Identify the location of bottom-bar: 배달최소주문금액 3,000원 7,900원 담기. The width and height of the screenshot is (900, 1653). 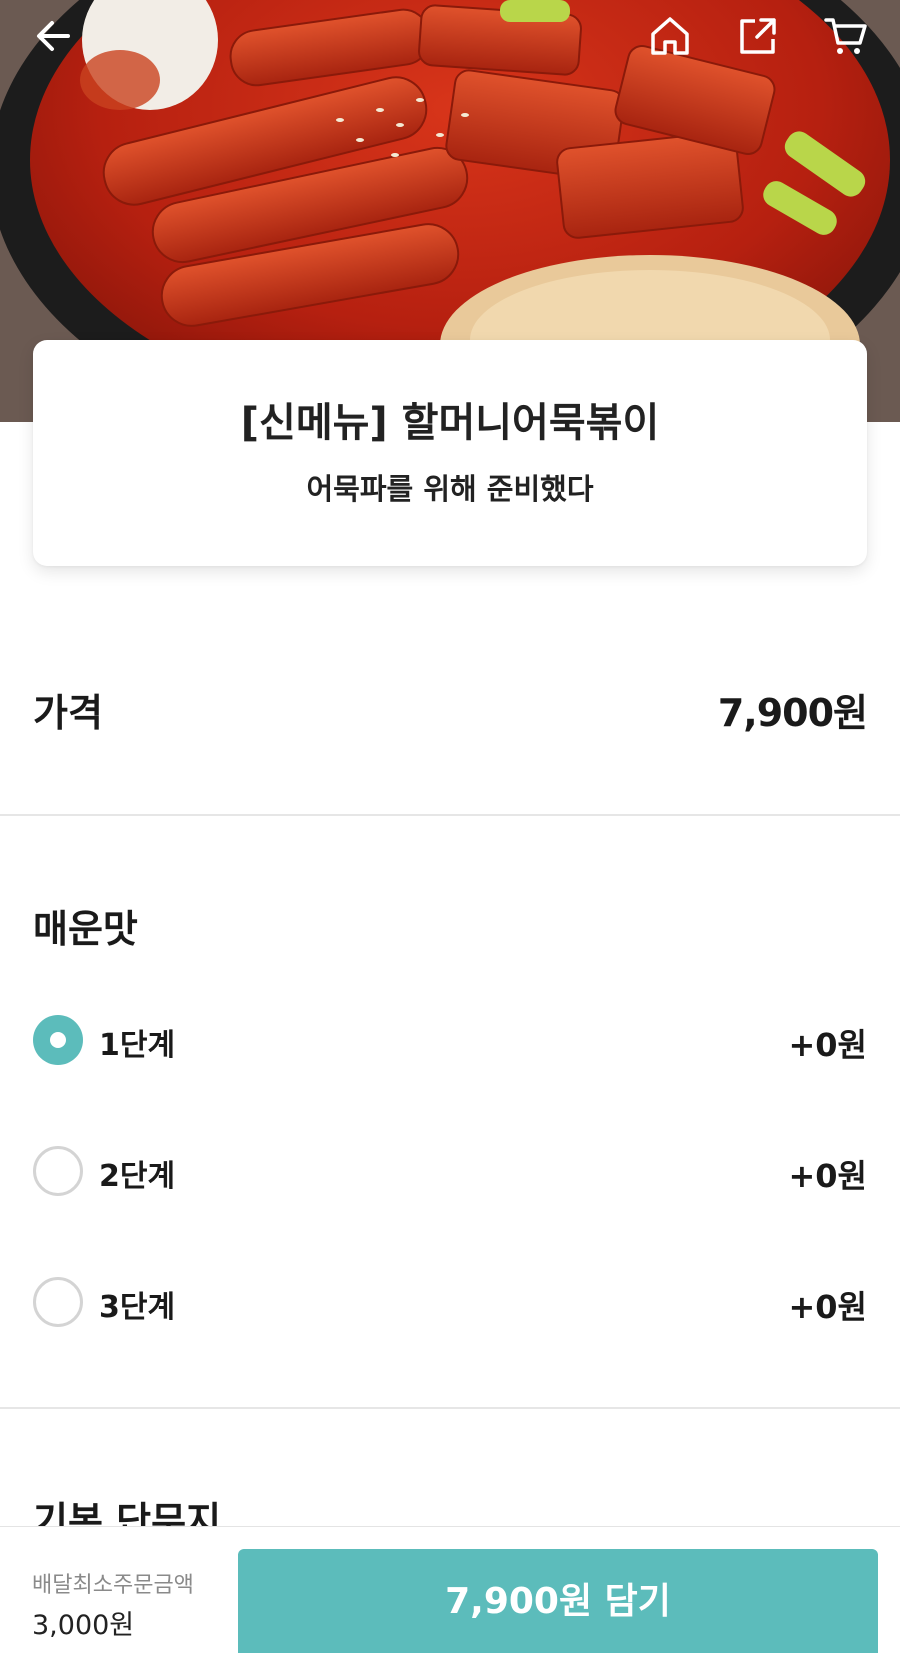
(450, 1589).